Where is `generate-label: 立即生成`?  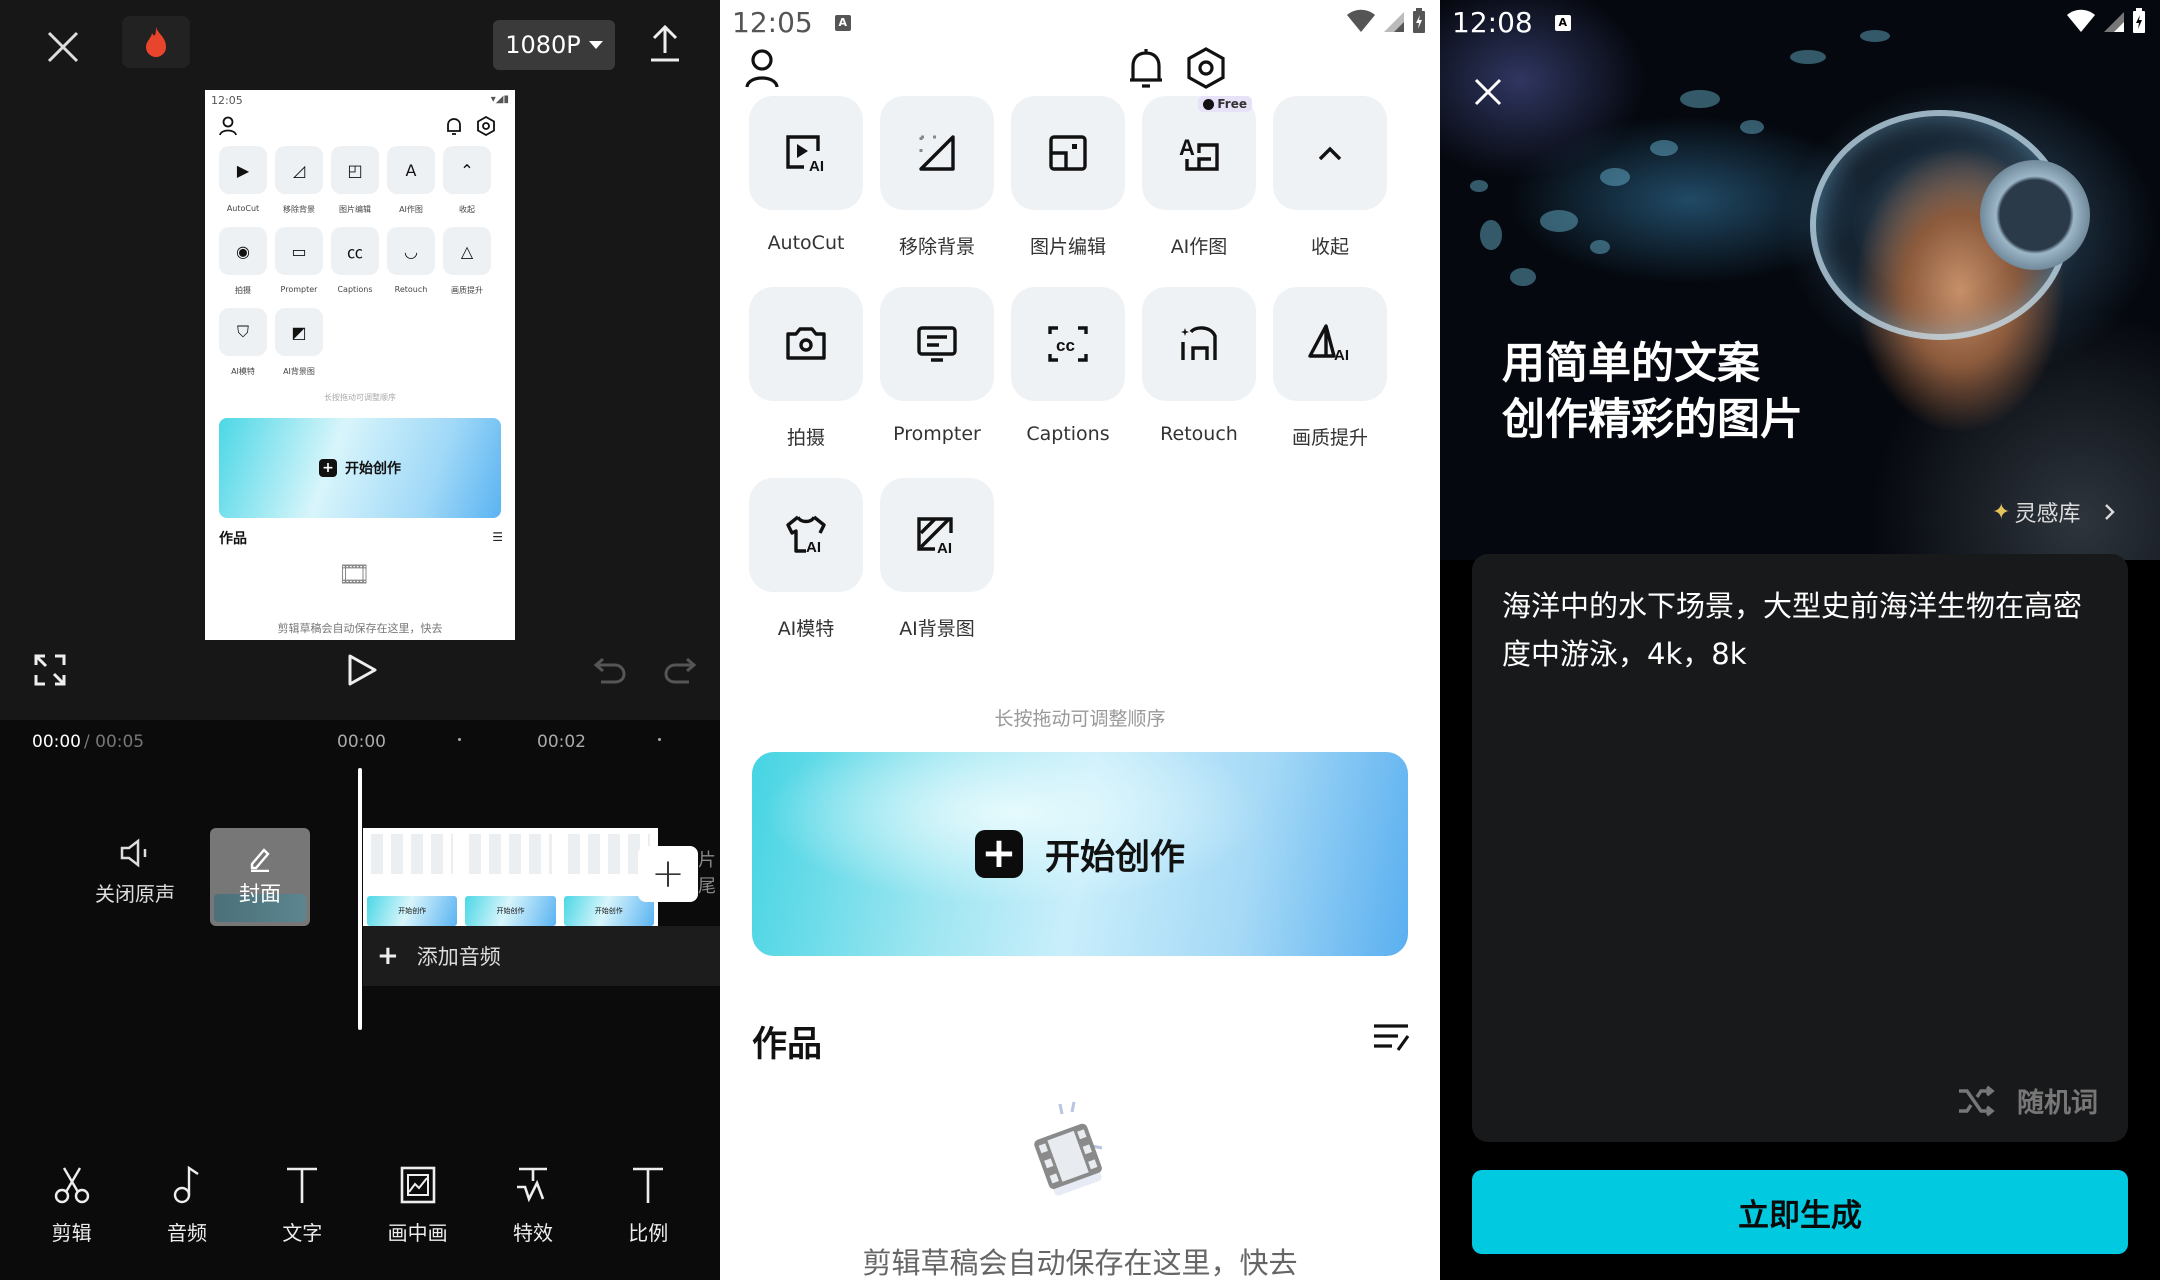
generate-label: 立即生成 is located at coordinates (1800, 1215).